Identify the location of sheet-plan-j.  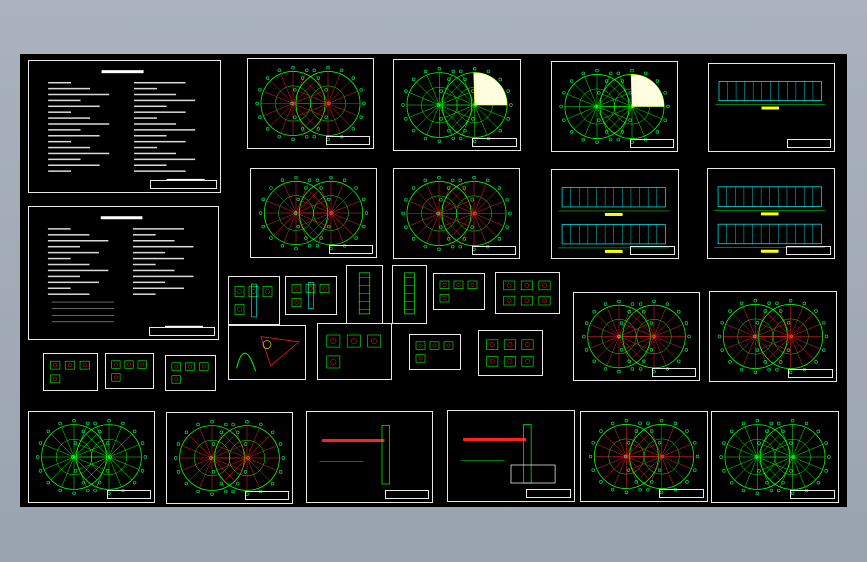
(644, 456).